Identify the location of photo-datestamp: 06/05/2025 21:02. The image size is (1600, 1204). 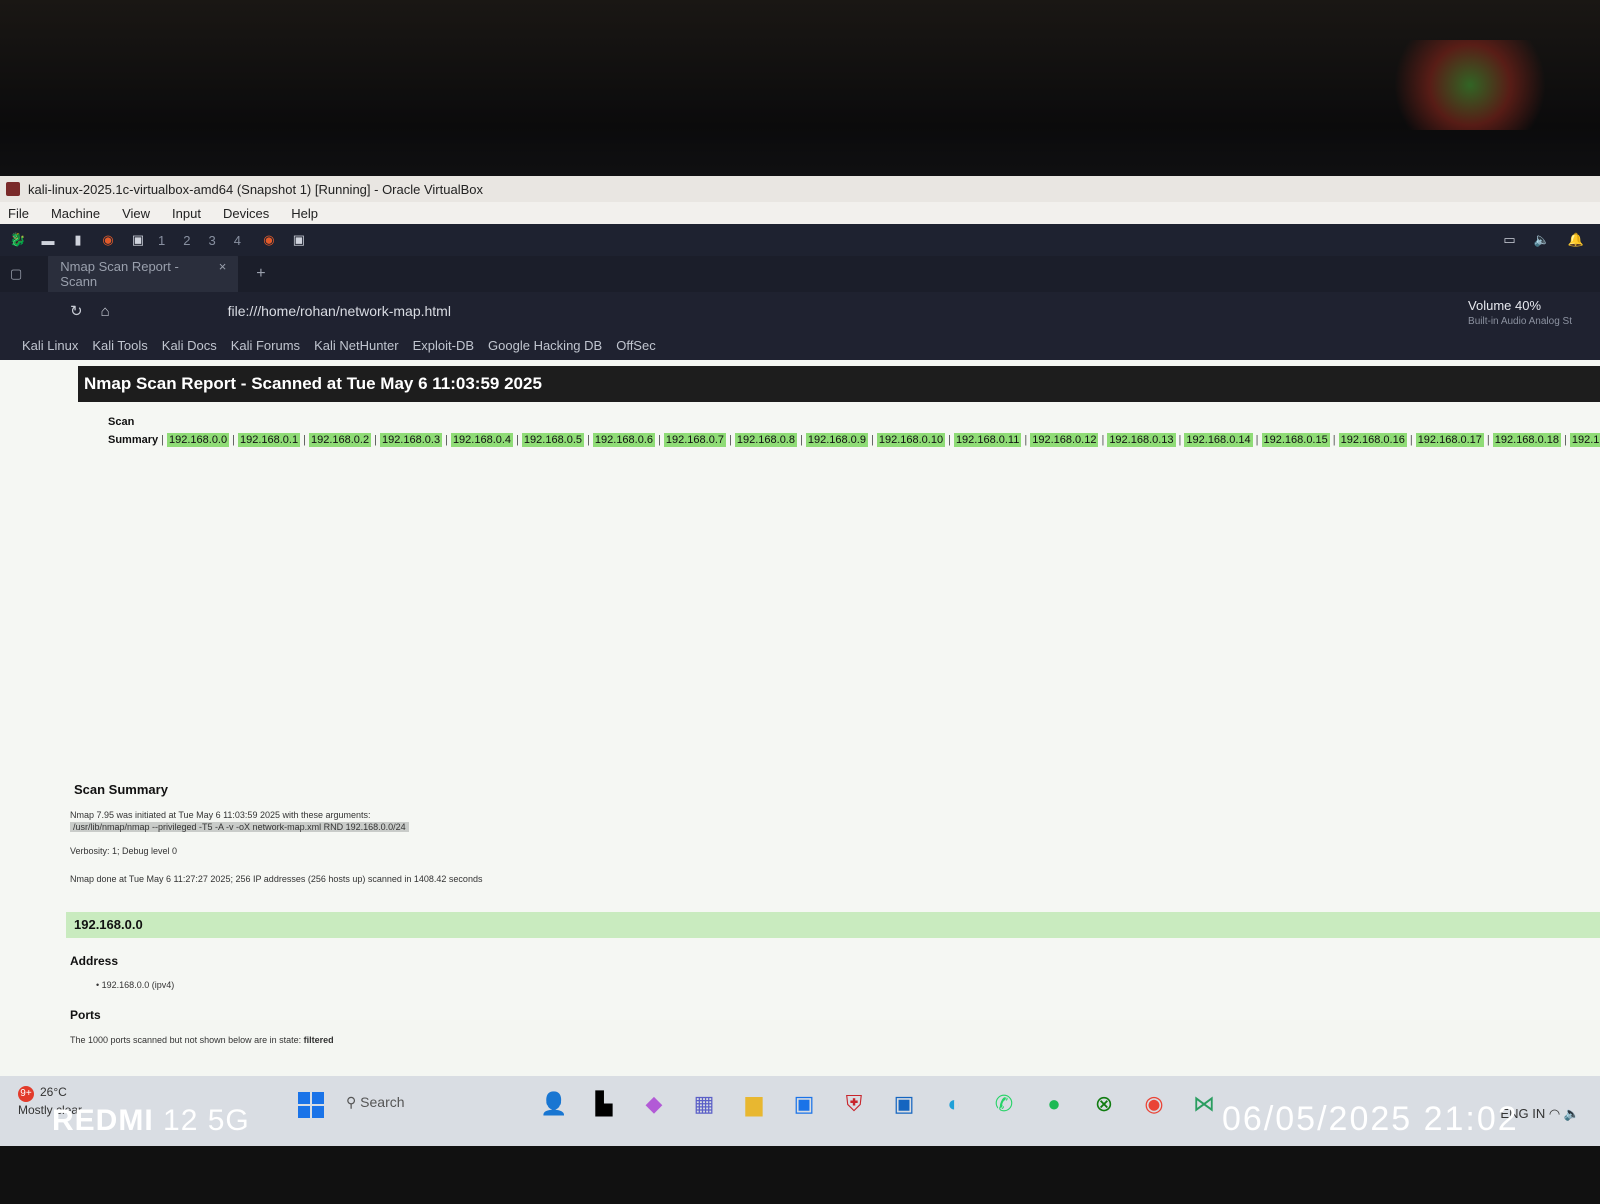
(1370, 1119).